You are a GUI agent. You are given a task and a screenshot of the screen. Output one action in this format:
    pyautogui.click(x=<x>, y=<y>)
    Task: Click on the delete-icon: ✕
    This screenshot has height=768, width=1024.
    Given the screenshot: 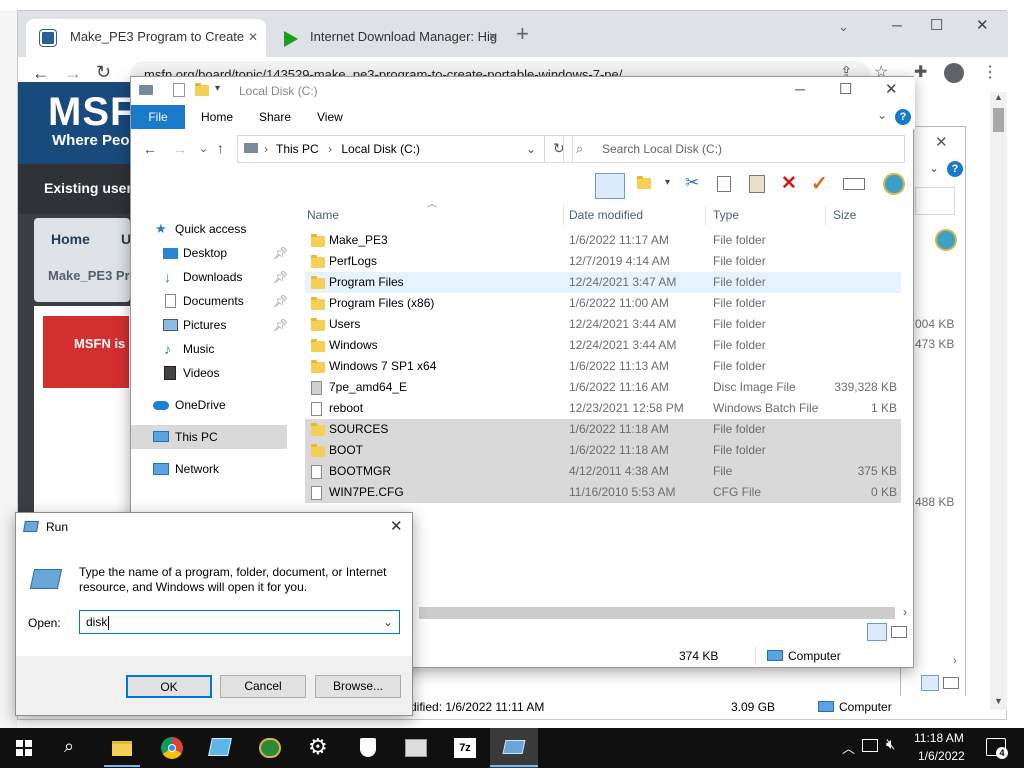 What is the action you would take?
    pyautogui.click(x=789, y=183)
    